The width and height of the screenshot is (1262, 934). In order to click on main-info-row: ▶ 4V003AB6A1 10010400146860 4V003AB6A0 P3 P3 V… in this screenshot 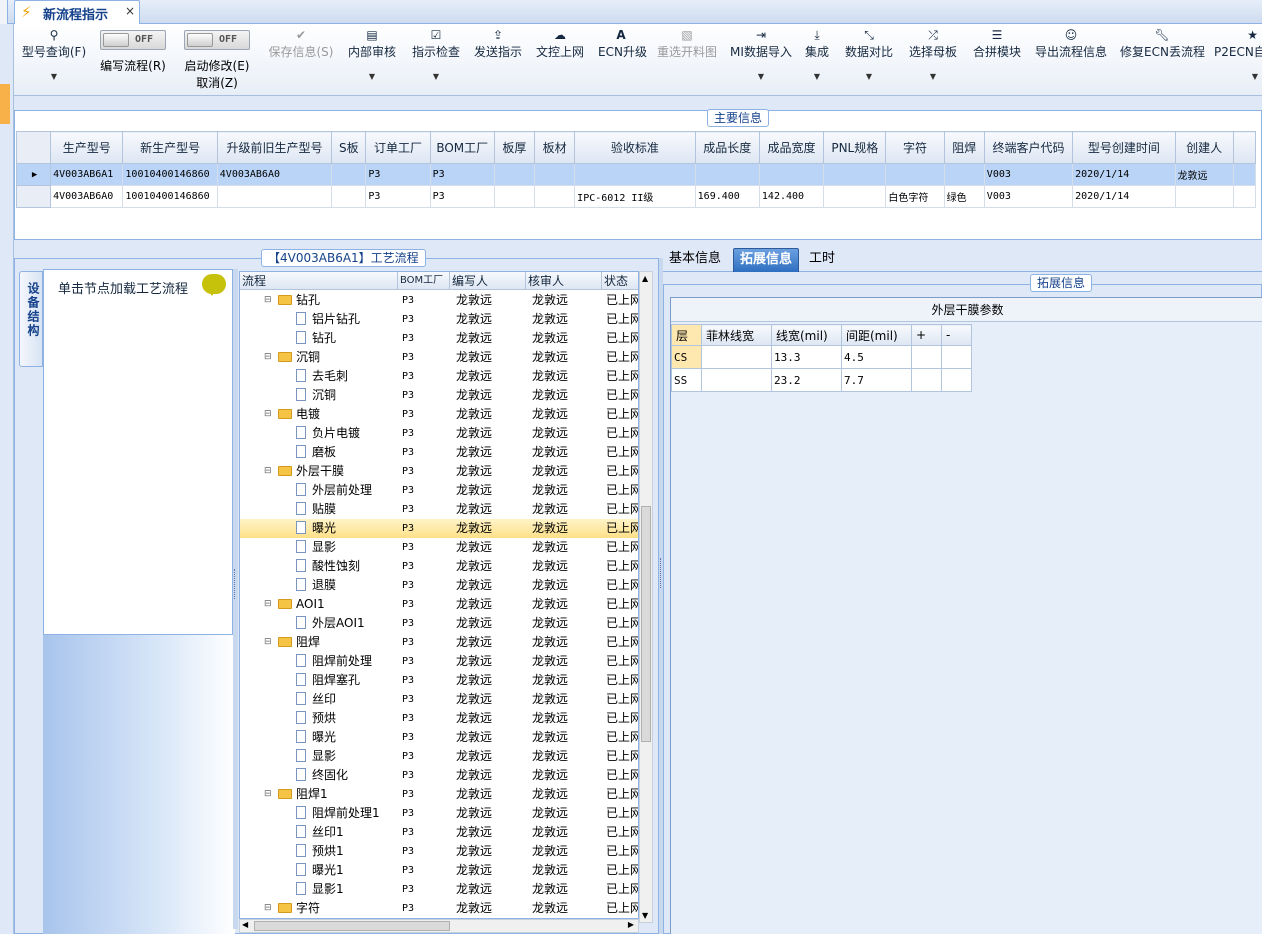, I will do `click(636, 174)`.